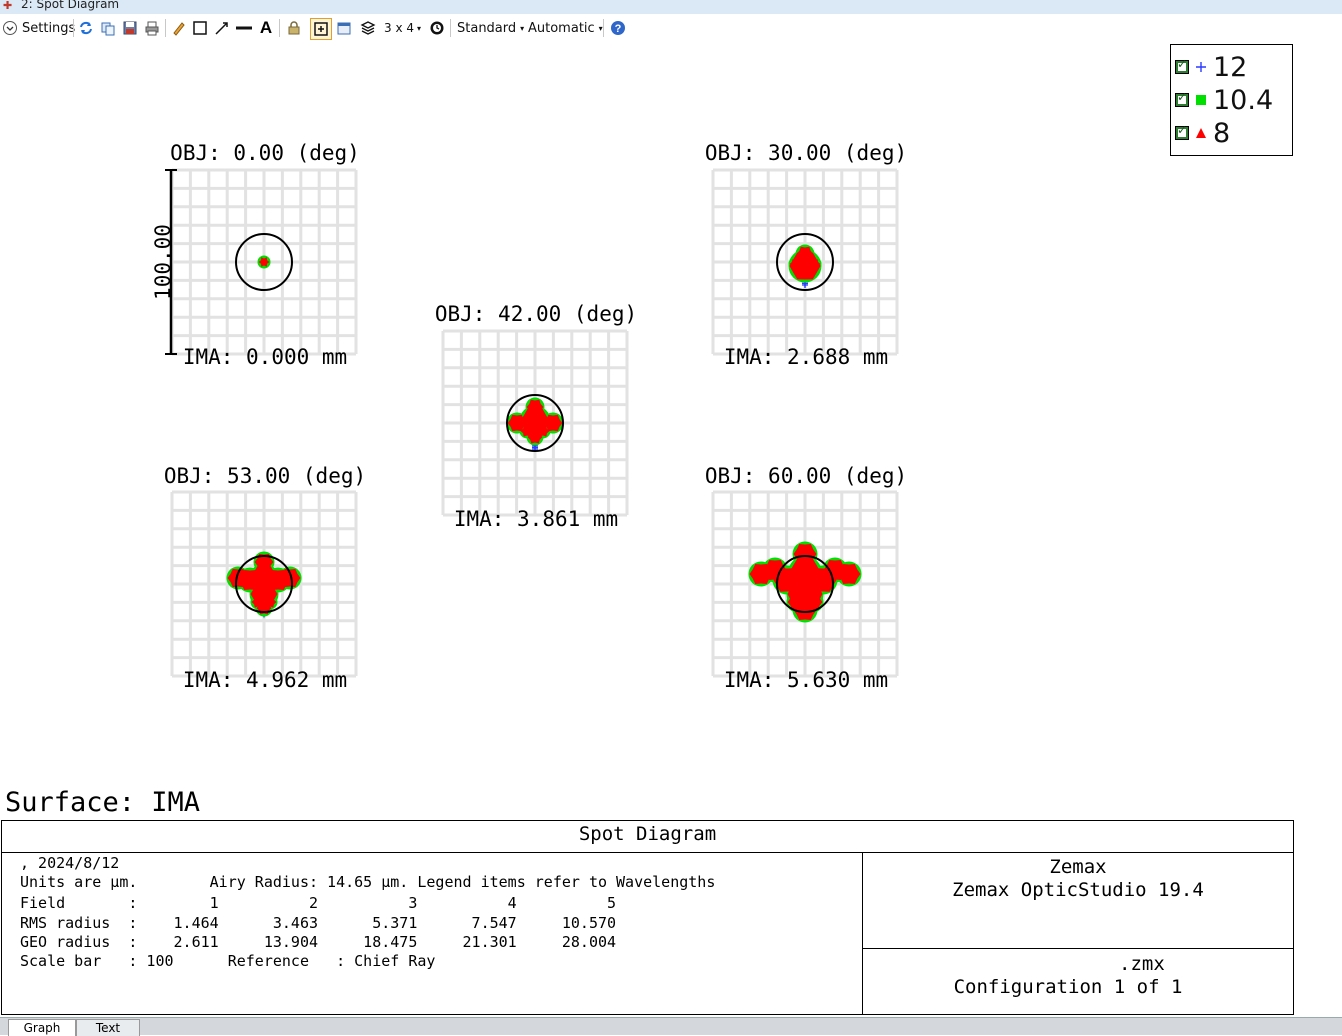  I want to click on layout-dropdown: 3 x 4 ▾, so click(402, 28).